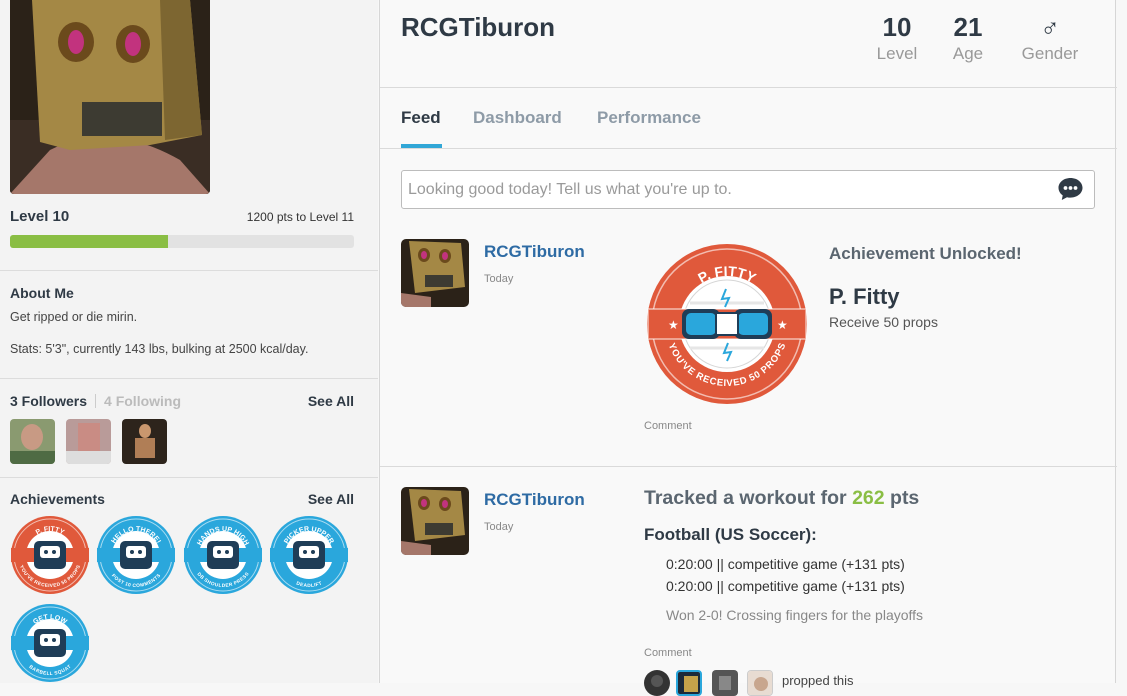 This screenshot has height=696, width=1127. I want to click on tab-dashboard: Dashboard, so click(517, 118).